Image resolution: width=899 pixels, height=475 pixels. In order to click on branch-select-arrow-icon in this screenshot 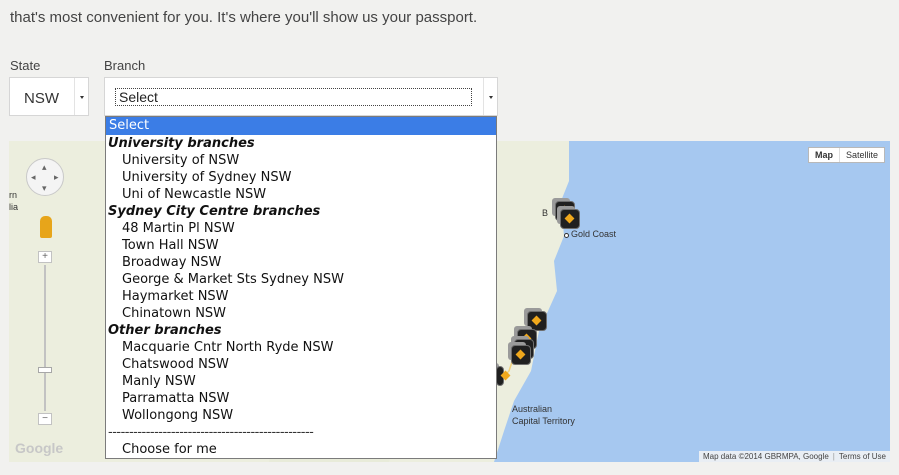, I will do `click(490, 96)`.